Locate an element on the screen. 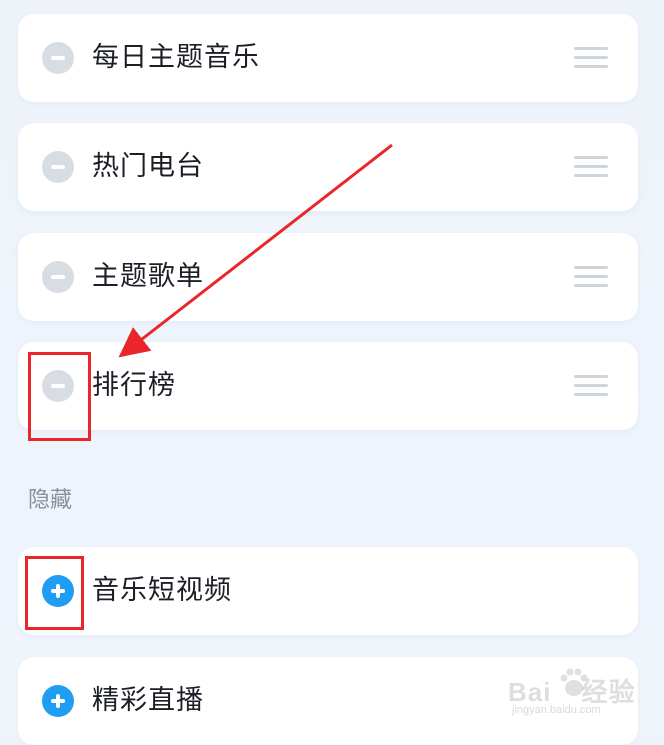  list-item-label: 排行榜 is located at coordinates (134, 385).